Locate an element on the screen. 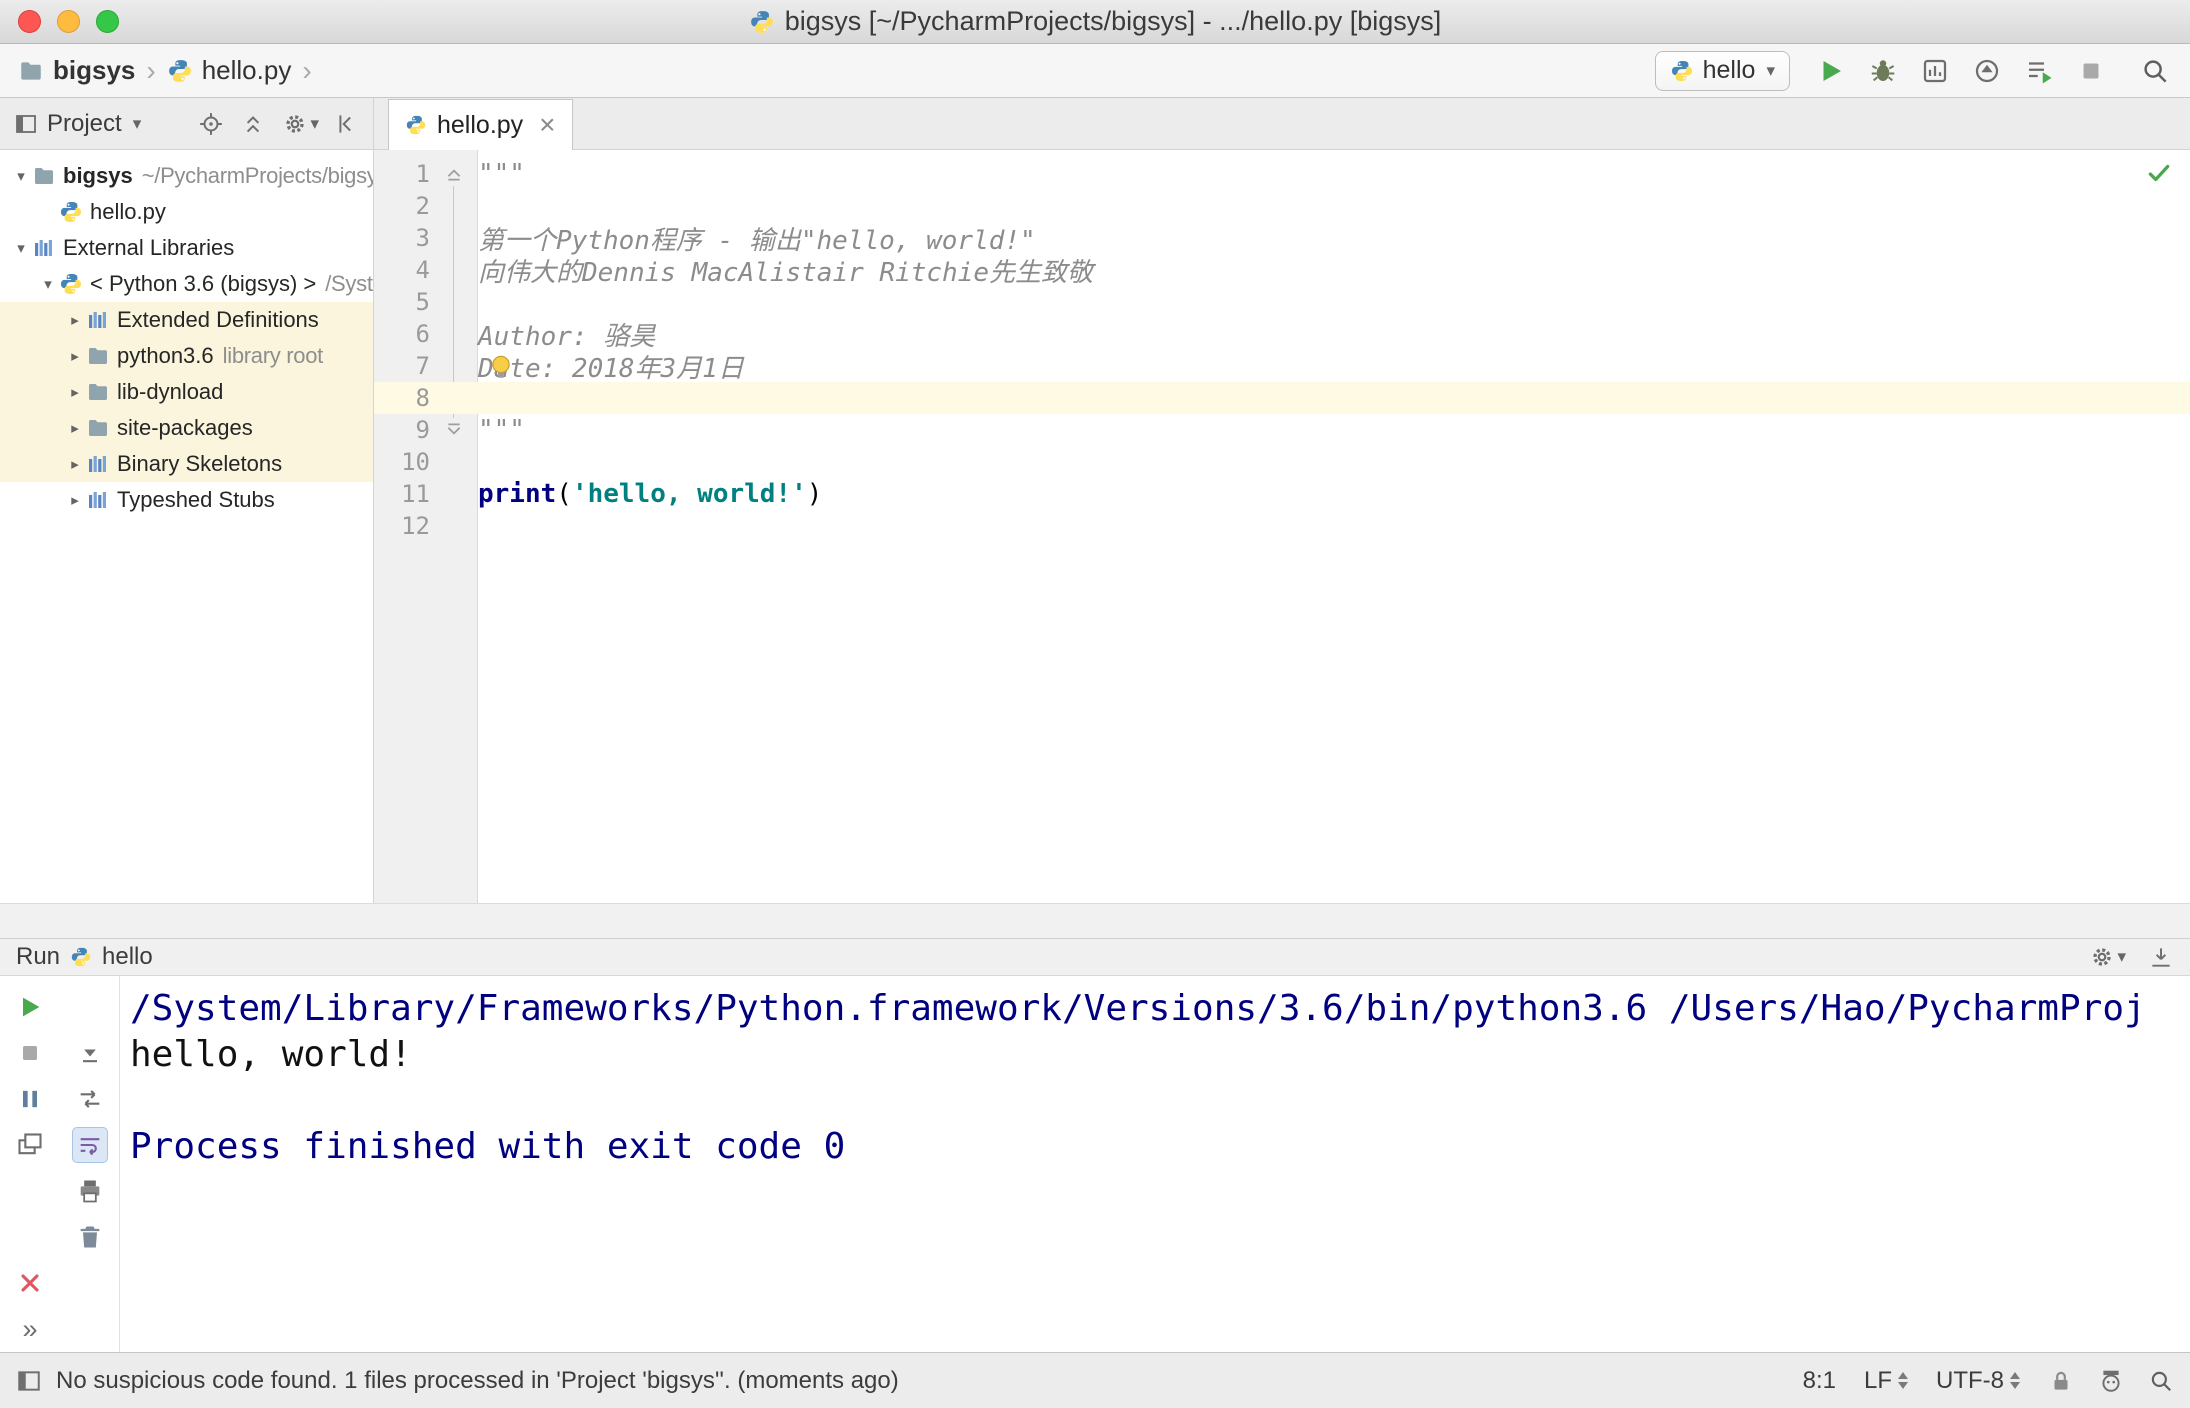  close-panel-button is located at coordinates (30, 1283).